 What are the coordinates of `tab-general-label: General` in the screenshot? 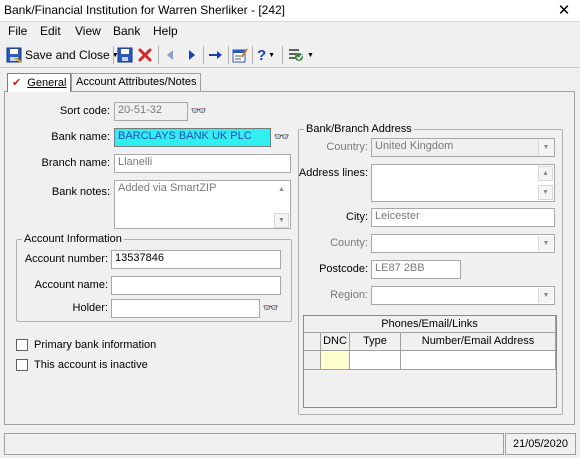 It's located at (47, 83).